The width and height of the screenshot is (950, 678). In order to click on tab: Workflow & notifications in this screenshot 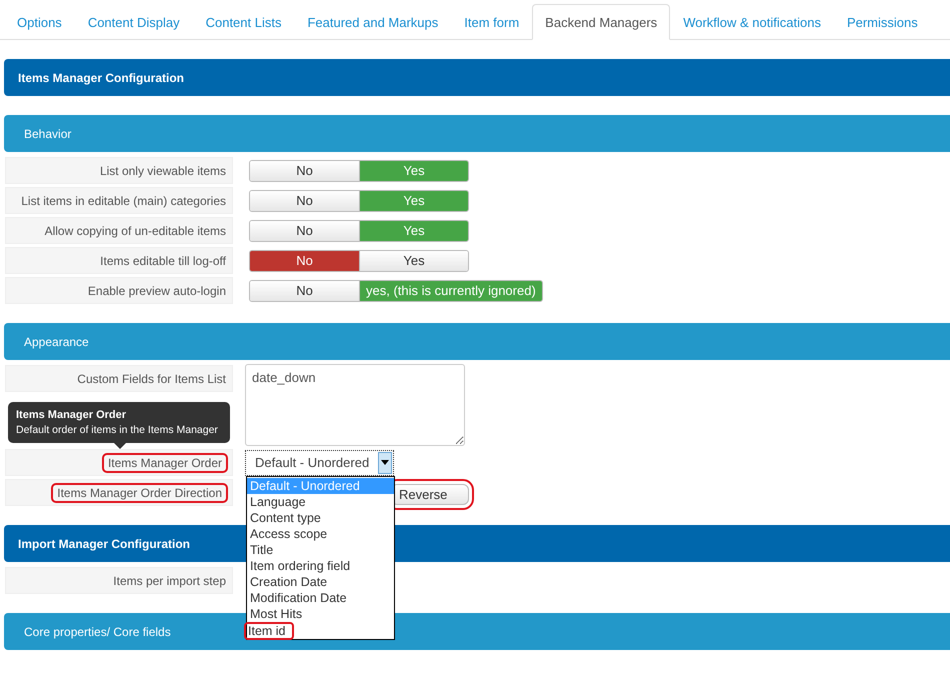, I will do `click(752, 22)`.